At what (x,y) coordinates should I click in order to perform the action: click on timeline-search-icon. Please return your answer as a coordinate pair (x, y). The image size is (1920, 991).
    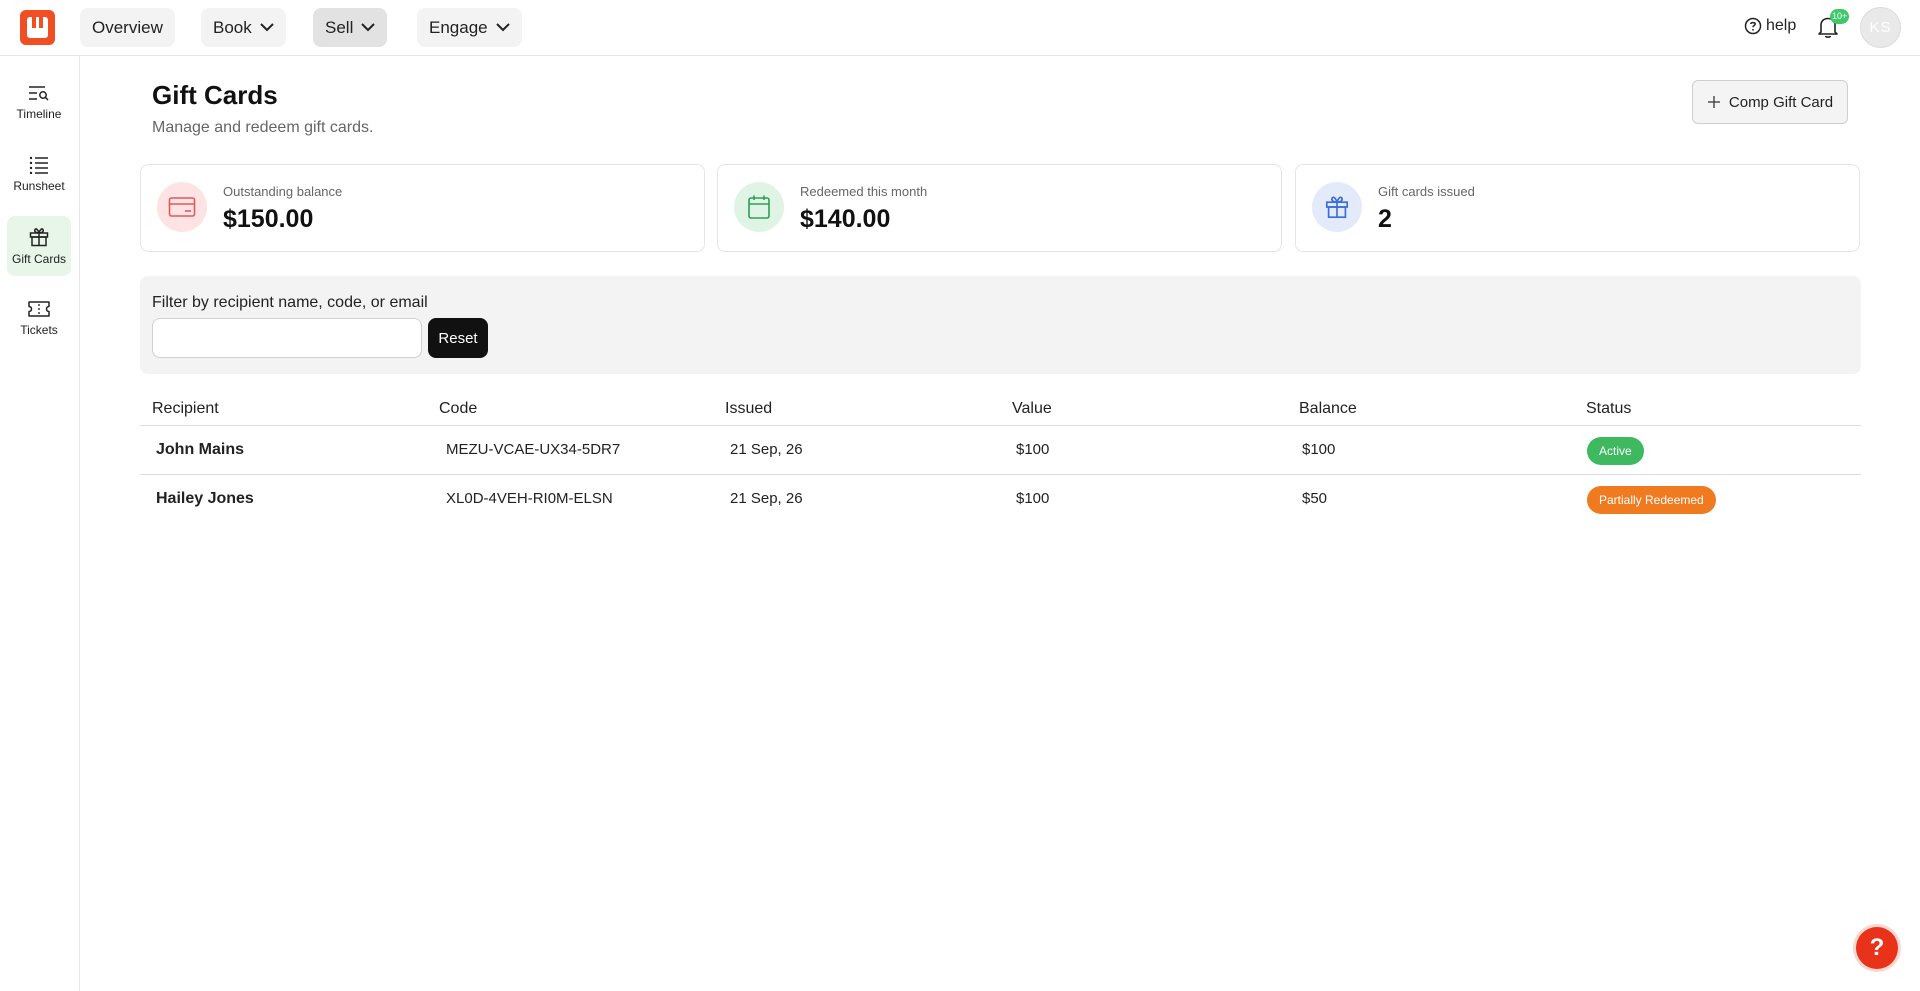
    Looking at the image, I should click on (39, 93).